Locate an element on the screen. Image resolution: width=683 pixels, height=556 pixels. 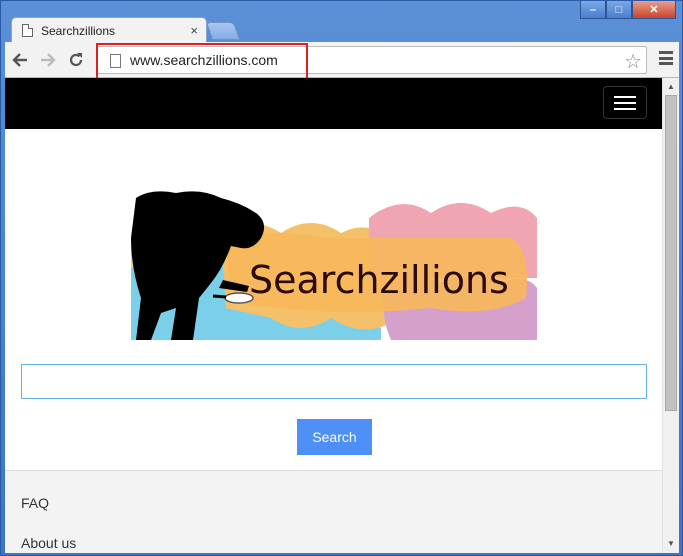
back-arrow-icon is located at coordinates (20, 60).